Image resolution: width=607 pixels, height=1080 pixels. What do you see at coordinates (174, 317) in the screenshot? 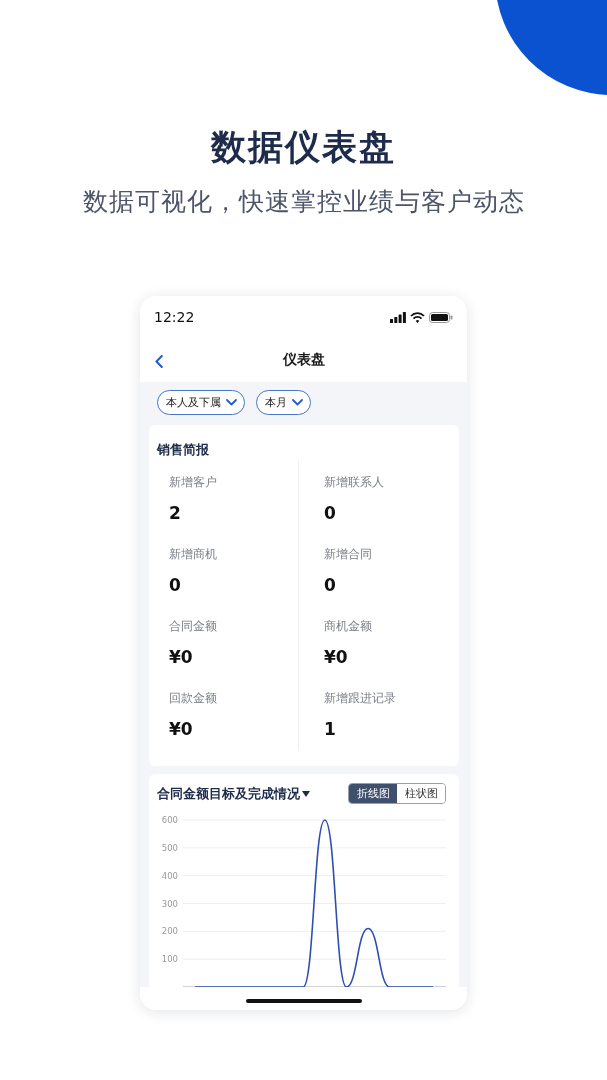
I see `status-time: 12:22` at bounding box center [174, 317].